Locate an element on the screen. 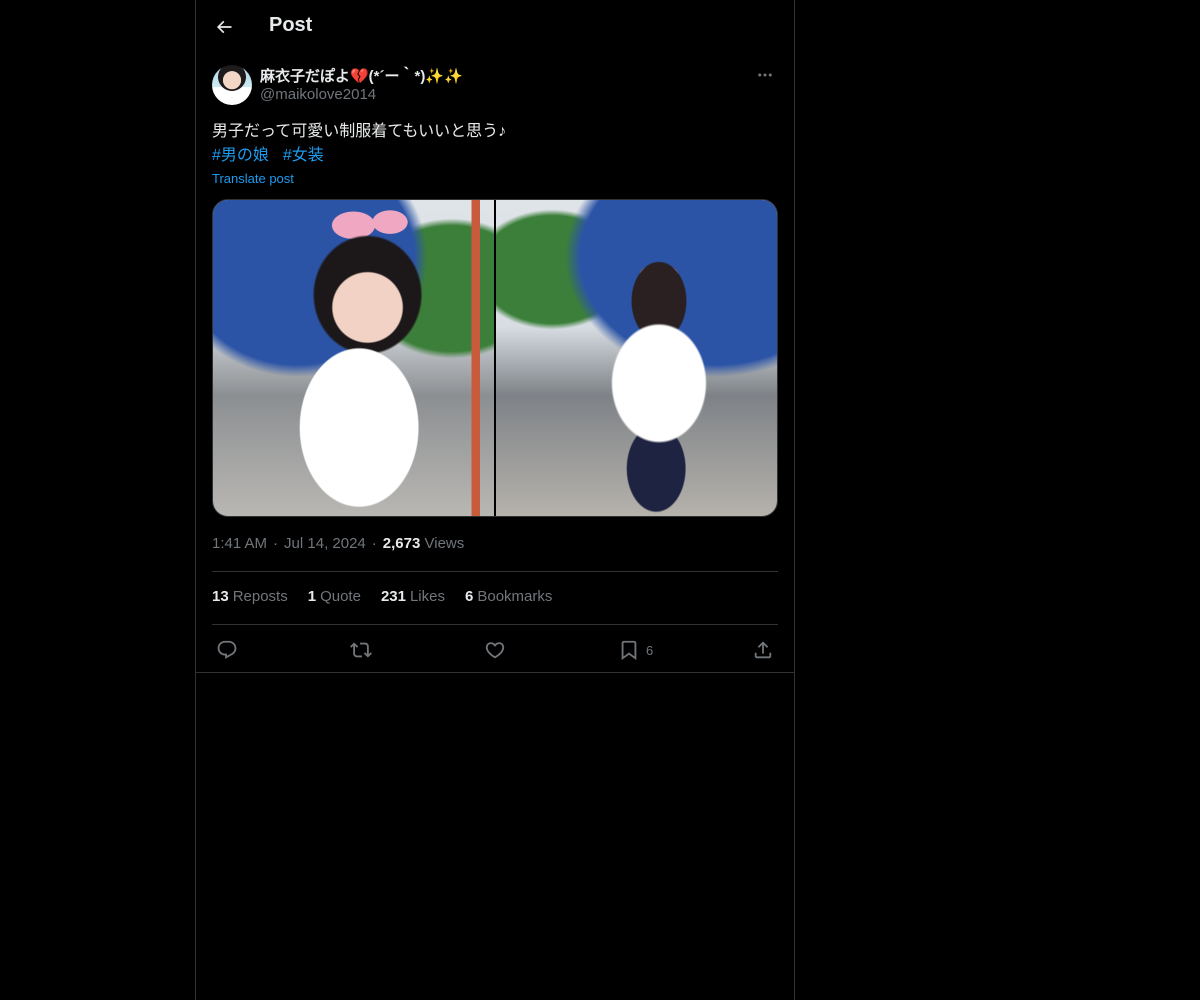 The image size is (1200, 1000). likes-stat: 231 Likes is located at coordinates (413, 596).